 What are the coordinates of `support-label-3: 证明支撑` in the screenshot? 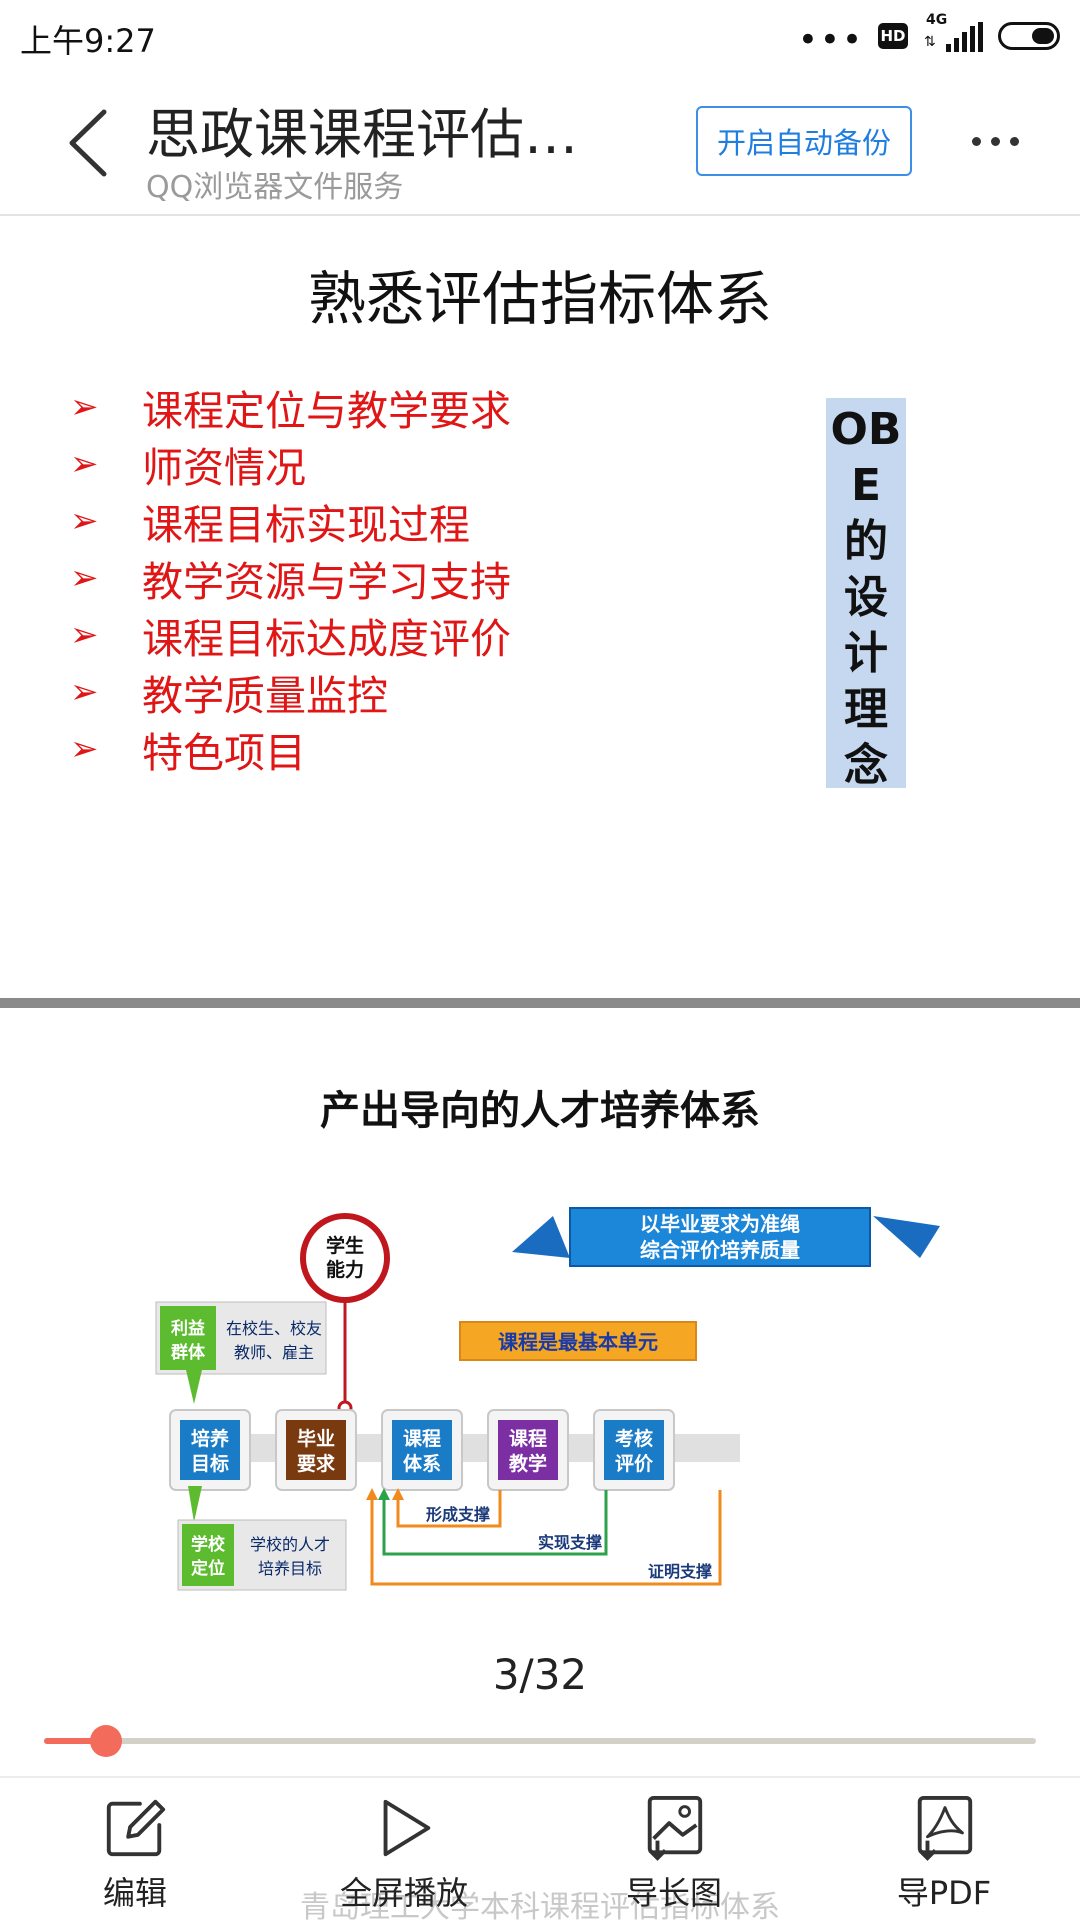 It's located at (680, 1571).